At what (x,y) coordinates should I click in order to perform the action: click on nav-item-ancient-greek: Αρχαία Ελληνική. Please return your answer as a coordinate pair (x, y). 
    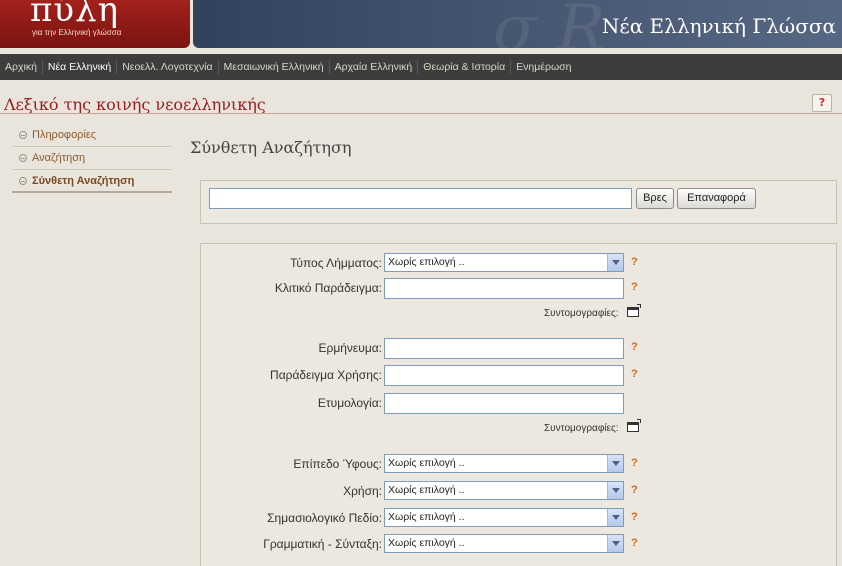
    Looking at the image, I should click on (374, 67).